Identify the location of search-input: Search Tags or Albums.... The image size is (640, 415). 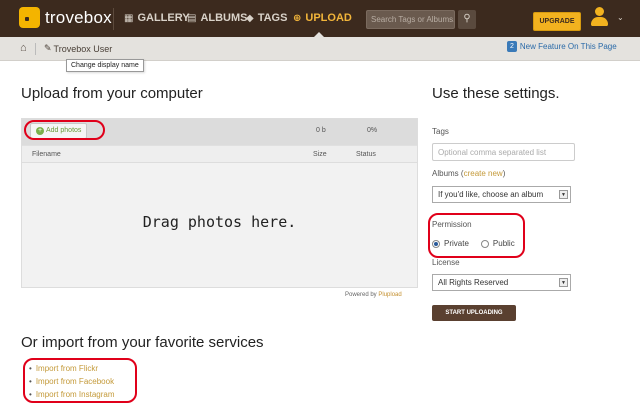
(410, 19).